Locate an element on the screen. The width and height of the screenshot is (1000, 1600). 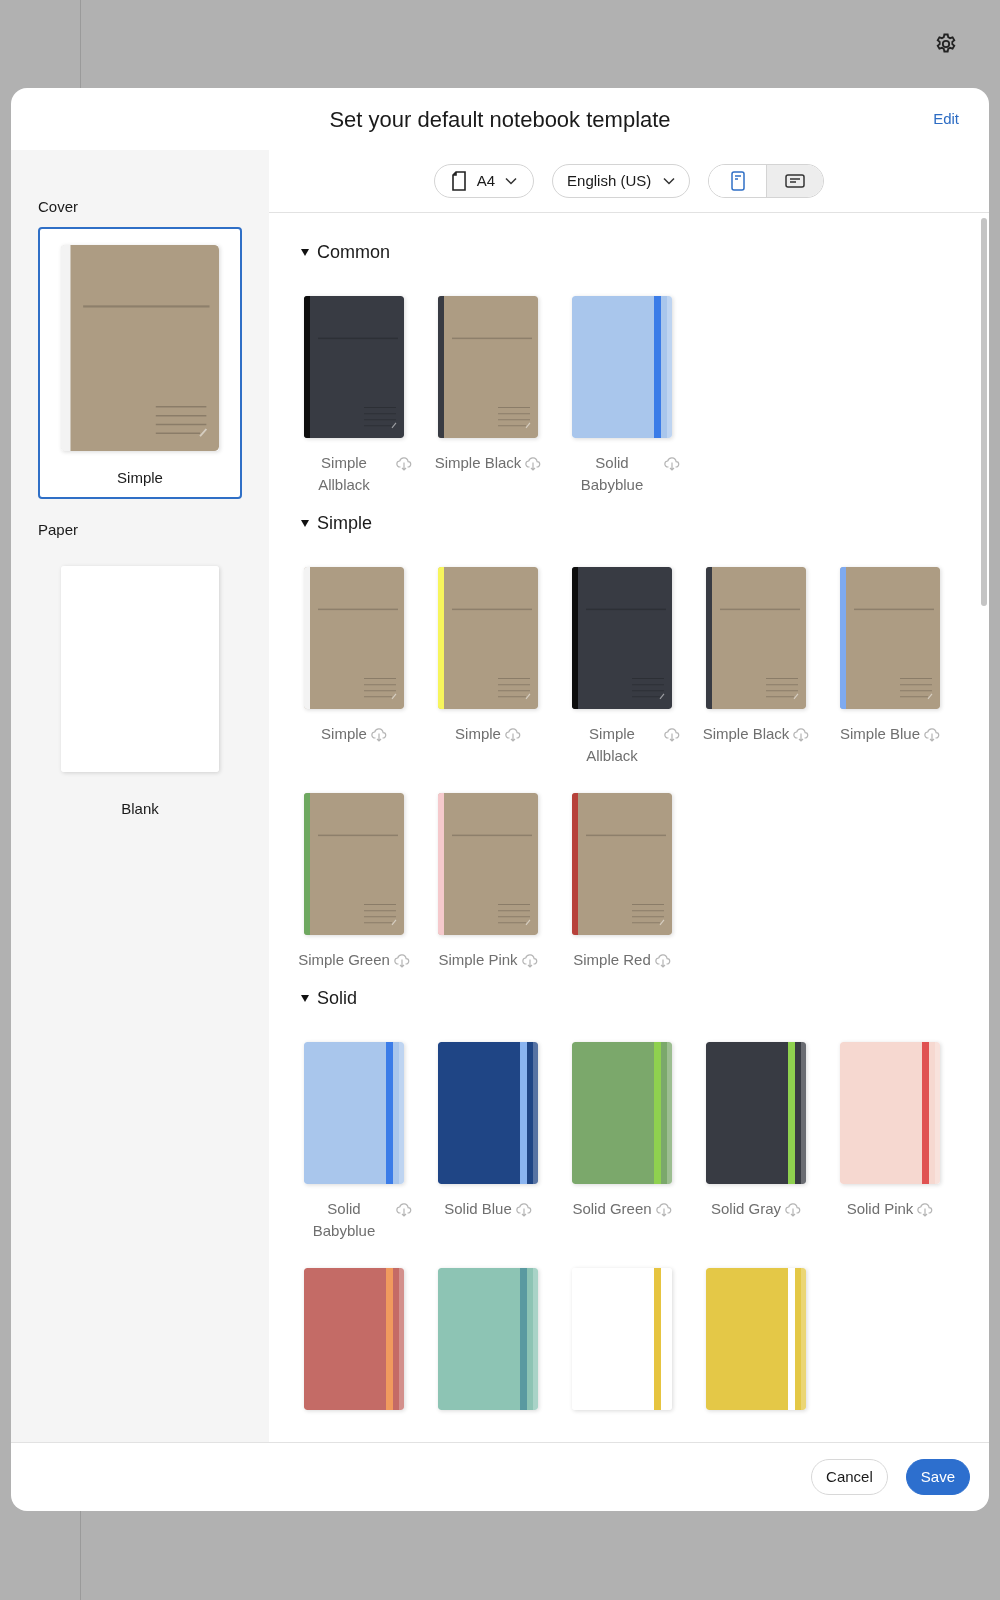
section-label: Paper is located at coordinates (59, 530).